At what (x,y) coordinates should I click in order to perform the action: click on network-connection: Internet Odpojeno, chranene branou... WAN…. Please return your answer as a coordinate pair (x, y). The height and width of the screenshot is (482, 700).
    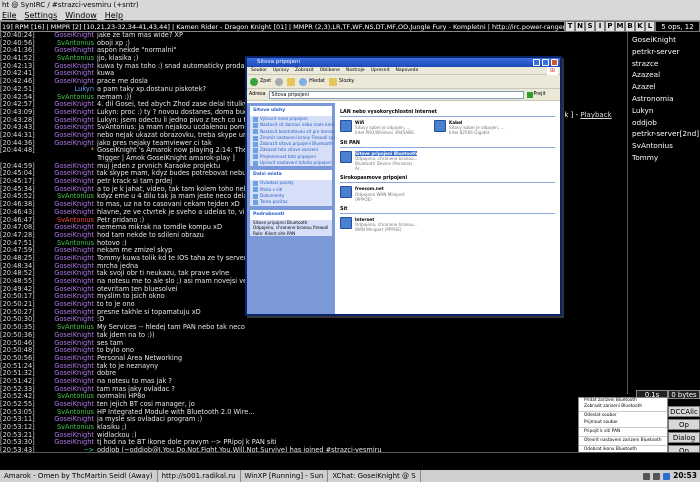
    Looking at the image, I should click on (380, 225).